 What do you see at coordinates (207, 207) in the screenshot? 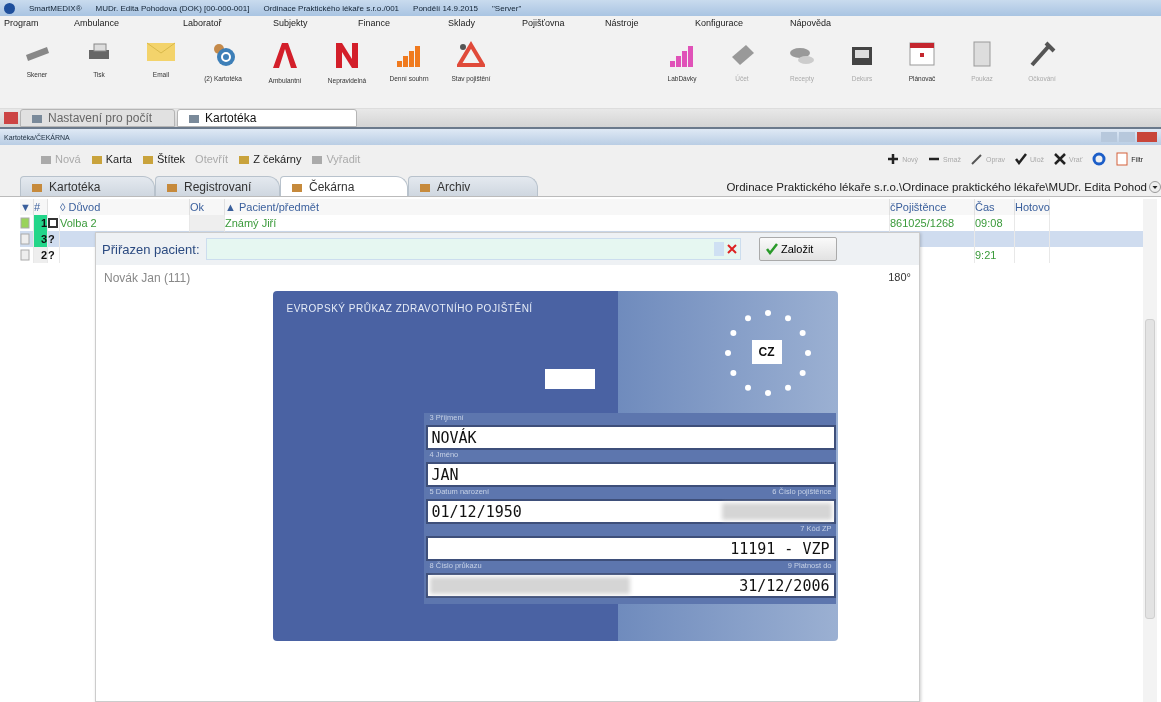
I see `column-header: Ok` at bounding box center [207, 207].